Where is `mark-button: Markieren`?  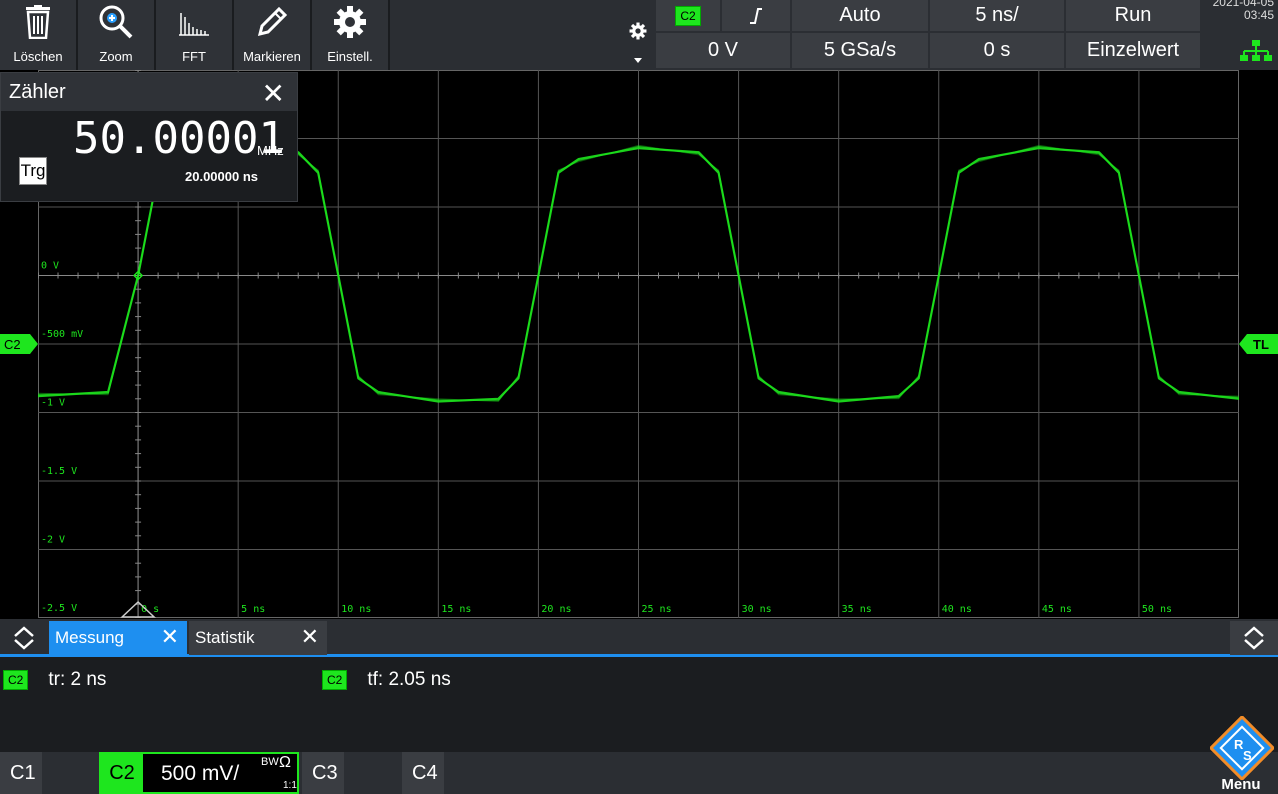 mark-button: Markieren is located at coordinates (273, 35).